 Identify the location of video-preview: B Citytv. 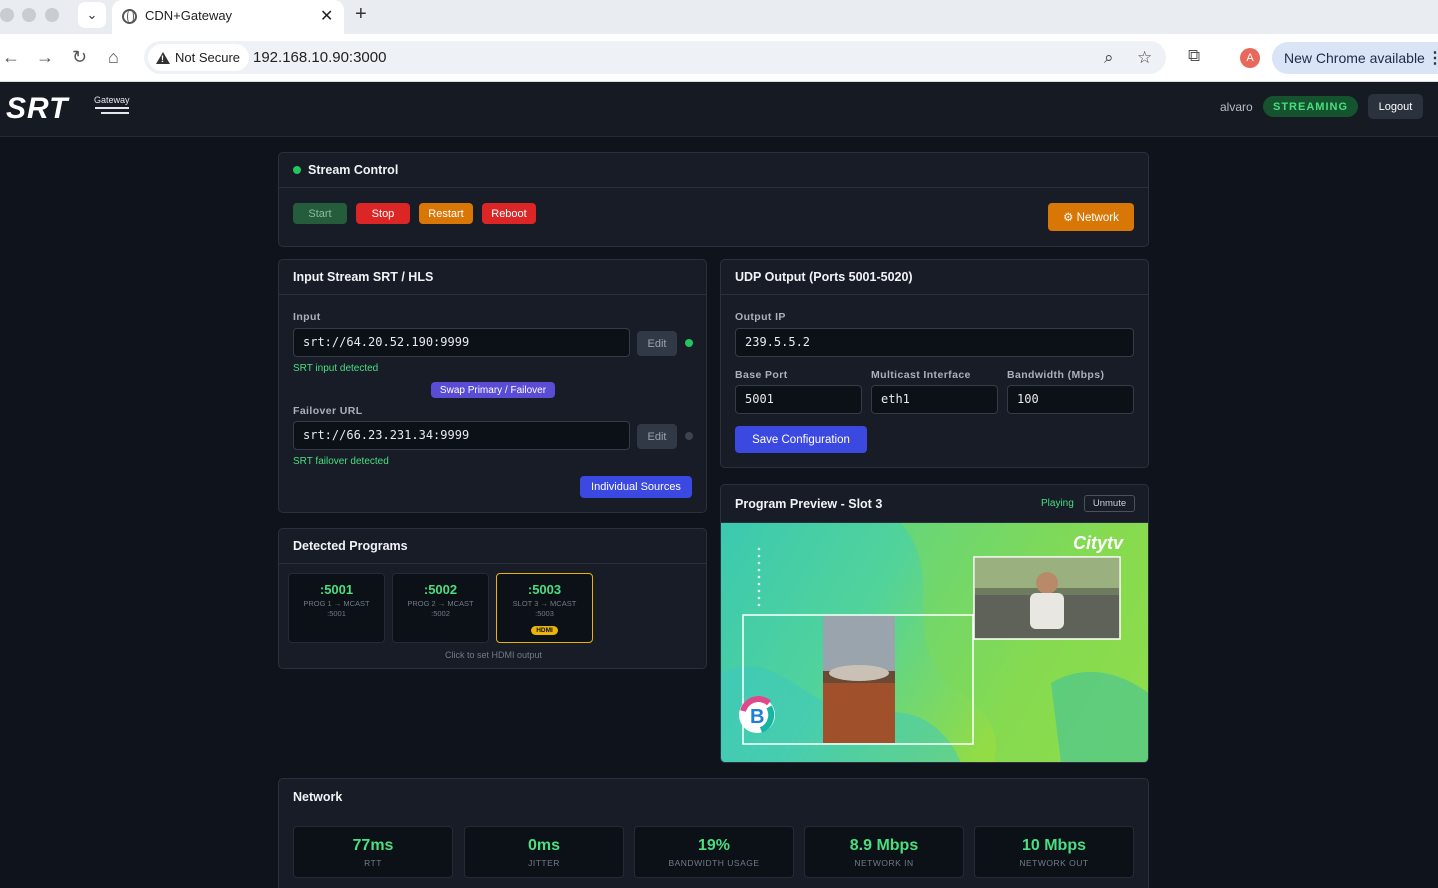
(934, 642).